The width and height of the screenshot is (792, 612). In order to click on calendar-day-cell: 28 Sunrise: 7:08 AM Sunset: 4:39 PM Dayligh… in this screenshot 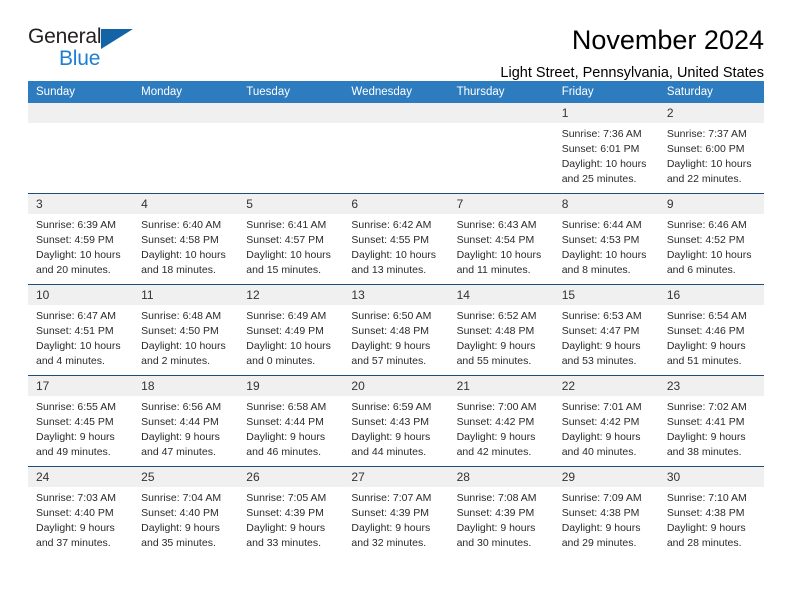, I will do `click(501, 511)`.